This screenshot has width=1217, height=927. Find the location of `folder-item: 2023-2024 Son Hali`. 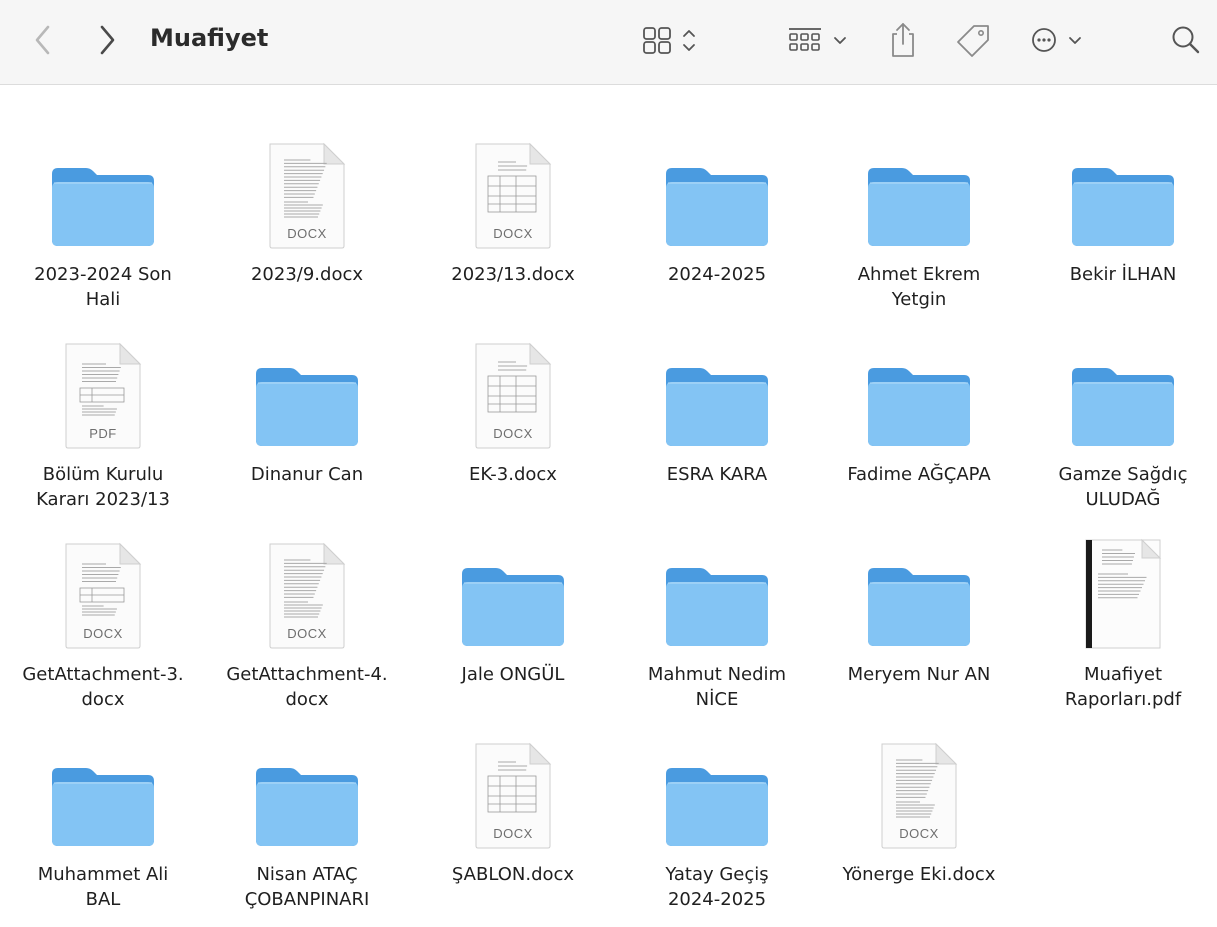

folder-item: 2023-2024 Son Hali is located at coordinates (103, 218).